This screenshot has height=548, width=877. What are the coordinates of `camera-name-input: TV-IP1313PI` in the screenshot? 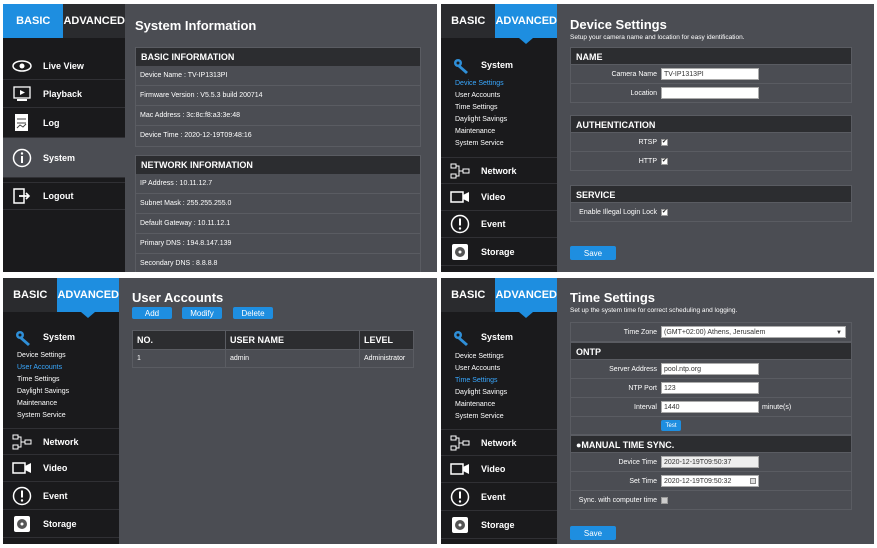 It's located at (710, 74).